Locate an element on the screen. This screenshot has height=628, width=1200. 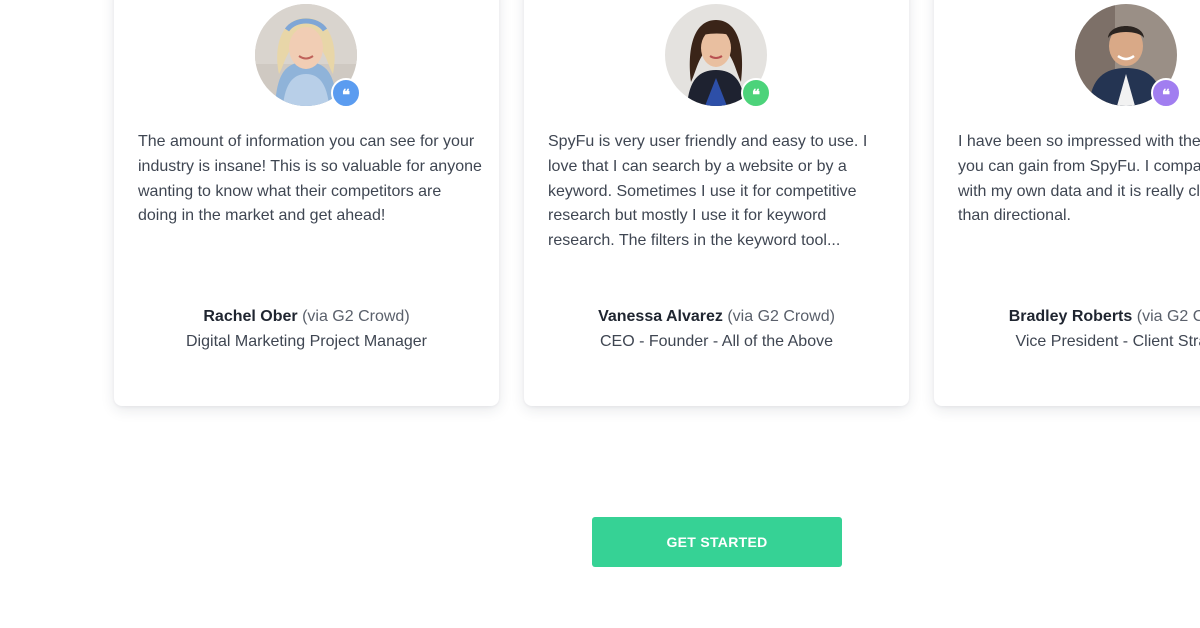
author-role: Digital Marketing Project Manager is located at coordinates (306, 341).